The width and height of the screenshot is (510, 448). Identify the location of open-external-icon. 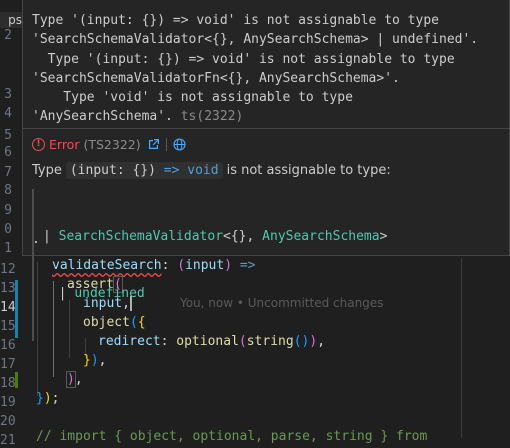
(153, 144).